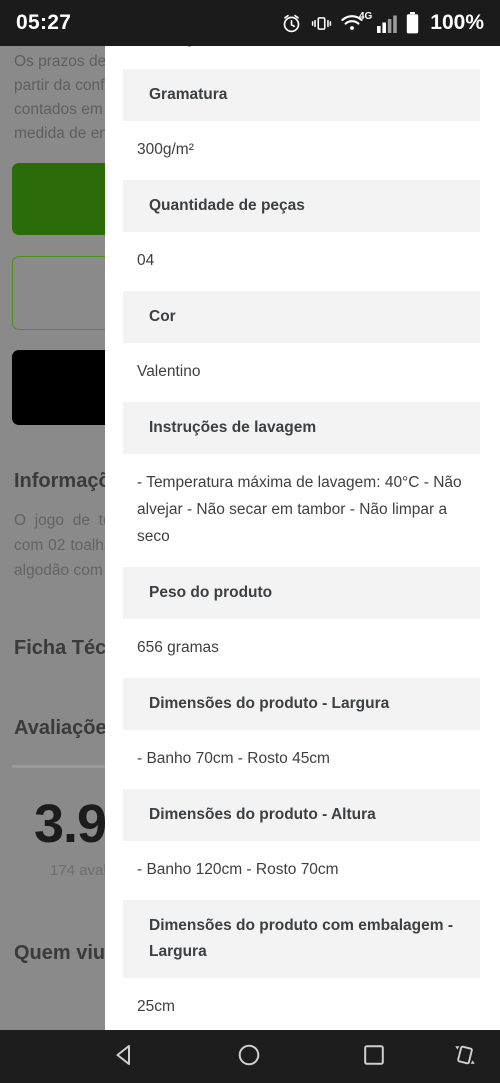  I want to click on rating-score: 3.9, so click(70, 824).